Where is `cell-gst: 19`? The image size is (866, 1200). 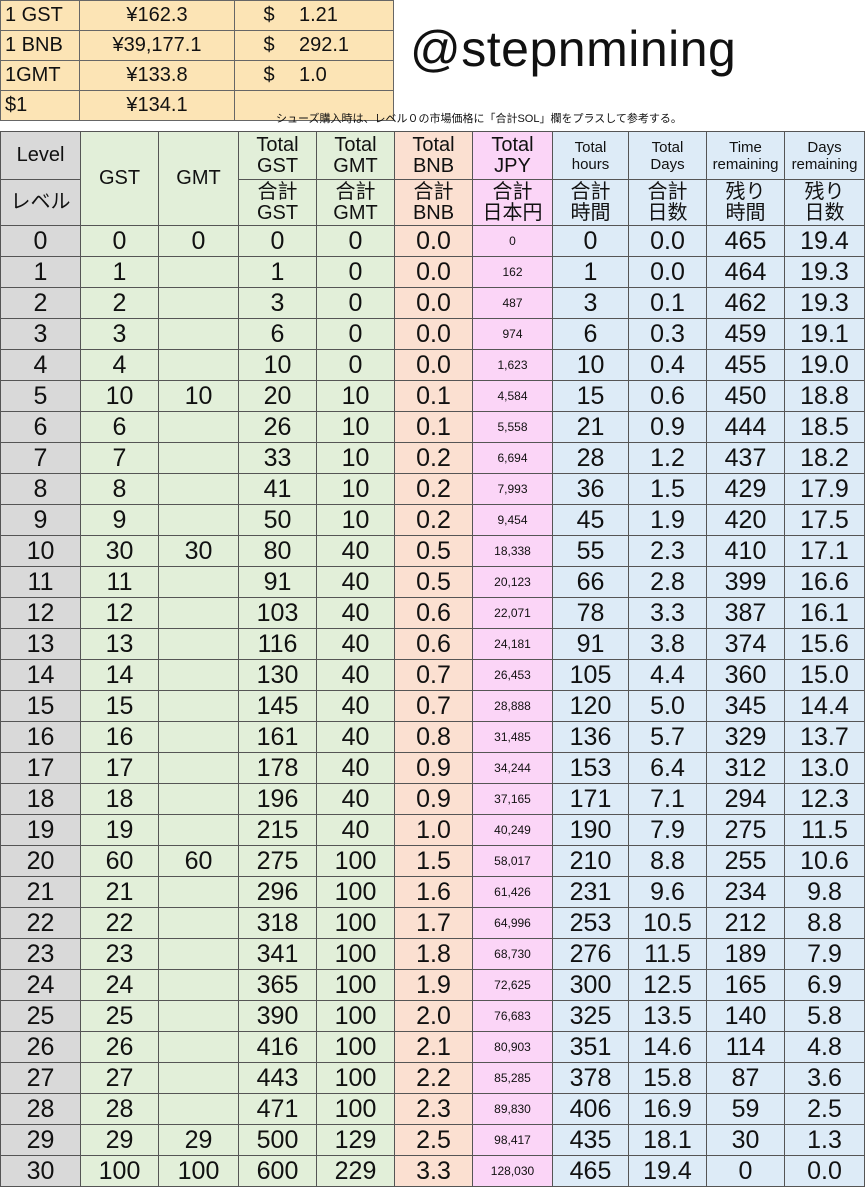
cell-gst: 19 is located at coordinates (119, 830).